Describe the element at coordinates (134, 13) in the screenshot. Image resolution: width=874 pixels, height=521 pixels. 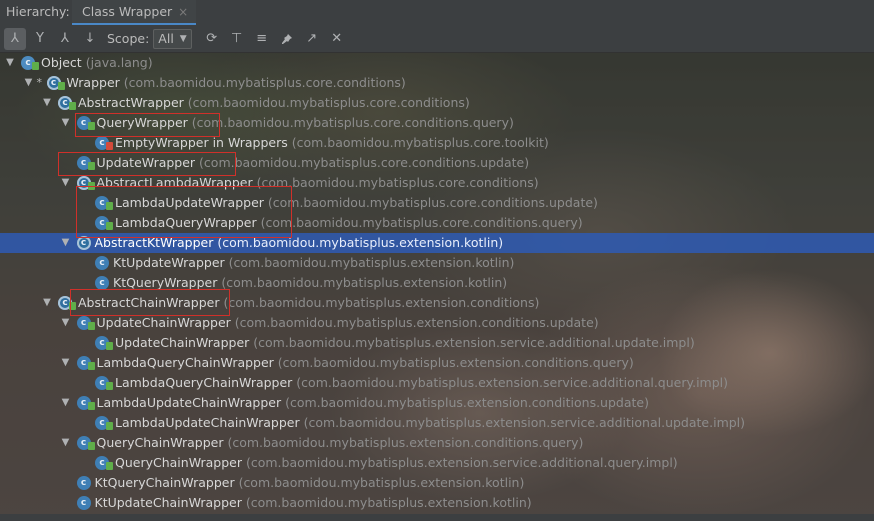
I see `tab-class-wrapper: Class Wrapper ×` at that location.